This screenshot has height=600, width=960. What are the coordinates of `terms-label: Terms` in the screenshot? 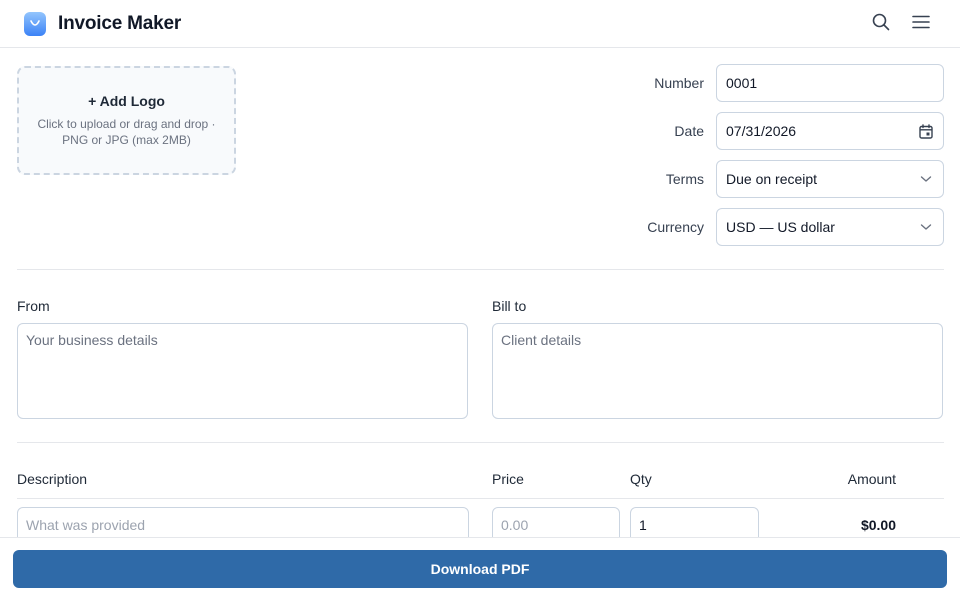 It's located at (684, 179).